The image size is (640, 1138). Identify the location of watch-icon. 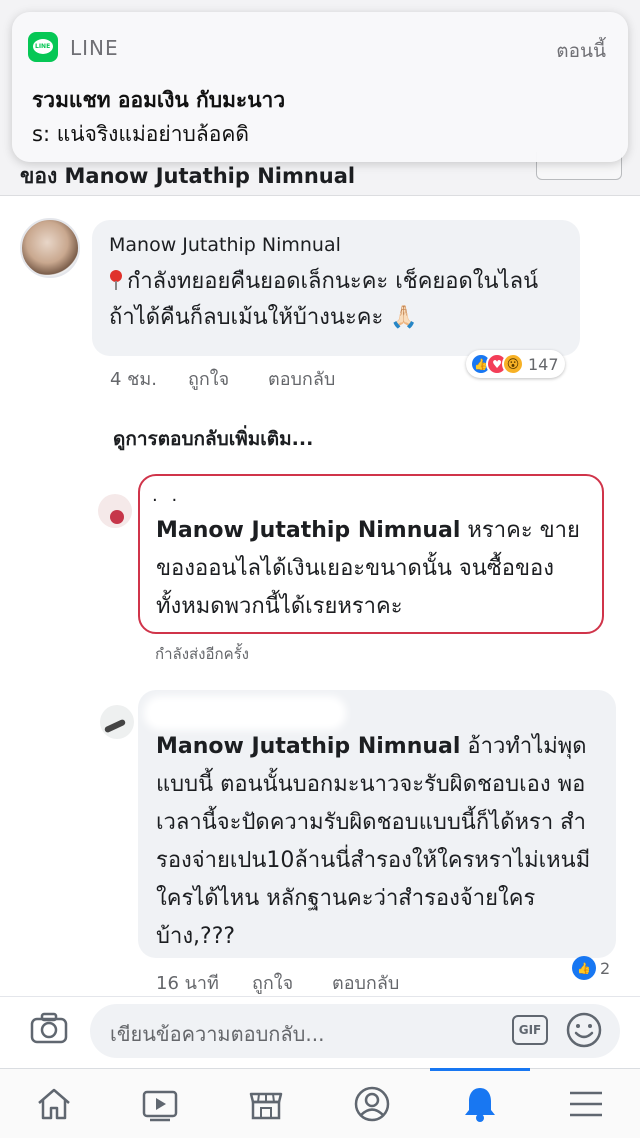
(160, 1104).